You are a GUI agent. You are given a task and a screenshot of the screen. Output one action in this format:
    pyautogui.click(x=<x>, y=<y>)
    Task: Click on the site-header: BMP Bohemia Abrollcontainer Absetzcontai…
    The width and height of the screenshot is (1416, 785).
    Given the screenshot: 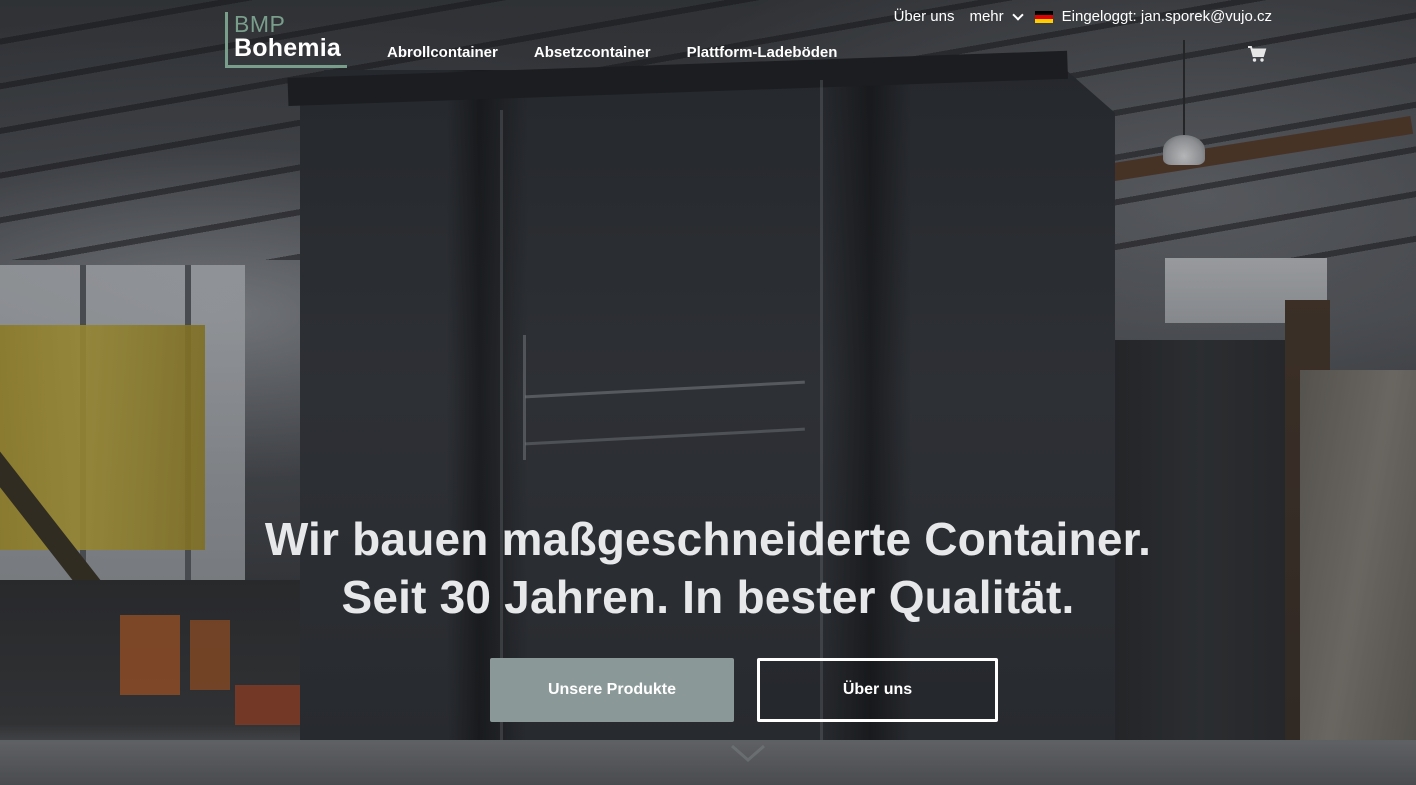 What is the action you would take?
    pyautogui.click(x=708, y=40)
    